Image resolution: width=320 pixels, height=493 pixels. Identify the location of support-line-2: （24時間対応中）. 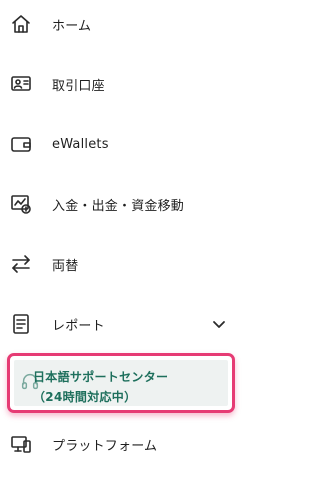
(85, 397).